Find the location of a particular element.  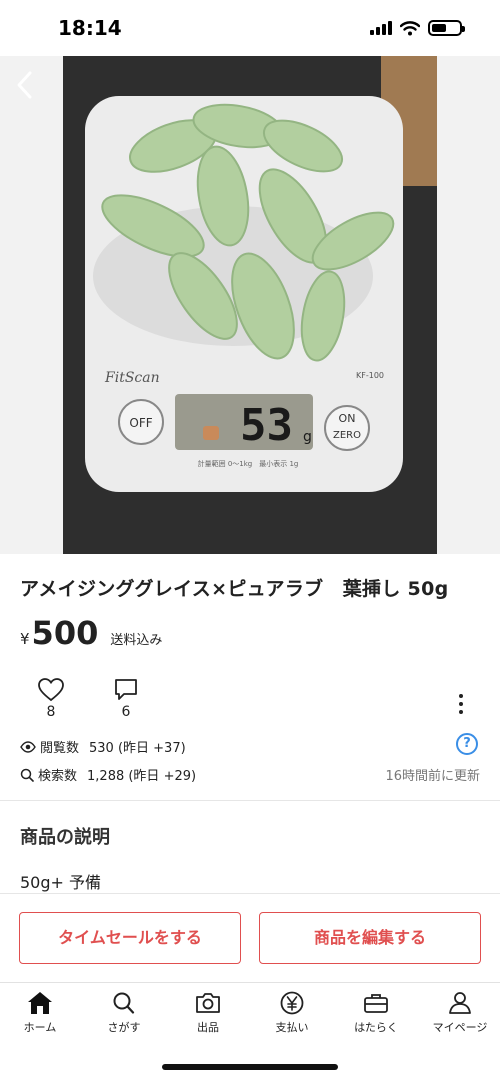

description-heading: 商品の説明 is located at coordinates (65, 837).